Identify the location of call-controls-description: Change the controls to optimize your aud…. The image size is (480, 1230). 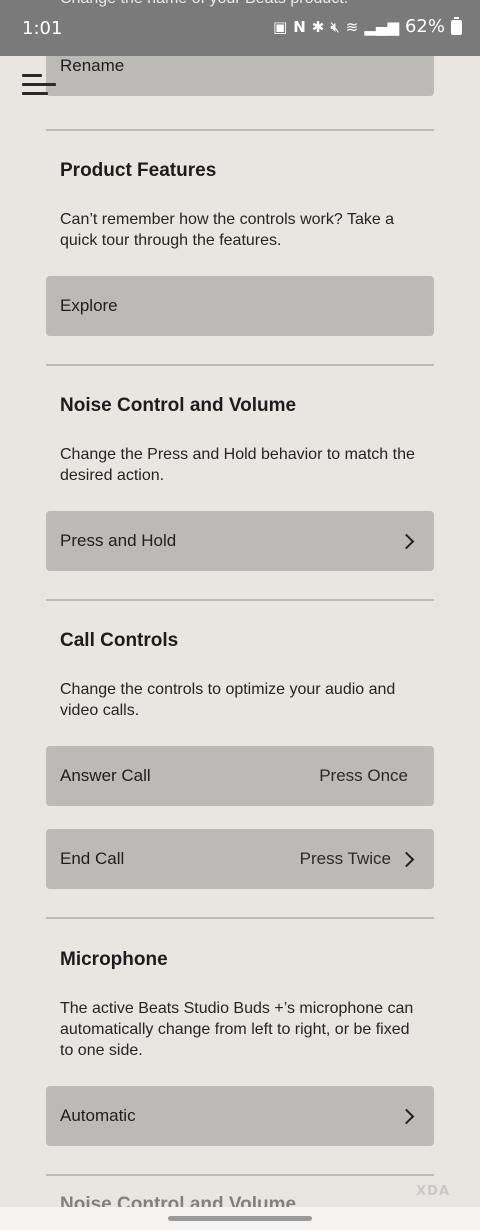
(228, 700).